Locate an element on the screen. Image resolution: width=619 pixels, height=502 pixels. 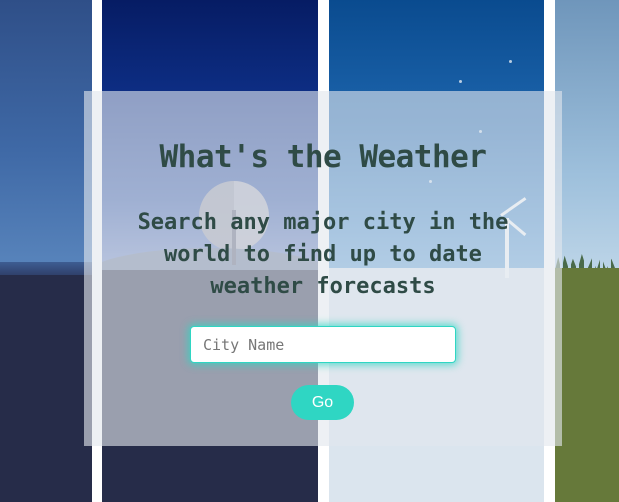
city-search-input is located at coordinates (323, 344).